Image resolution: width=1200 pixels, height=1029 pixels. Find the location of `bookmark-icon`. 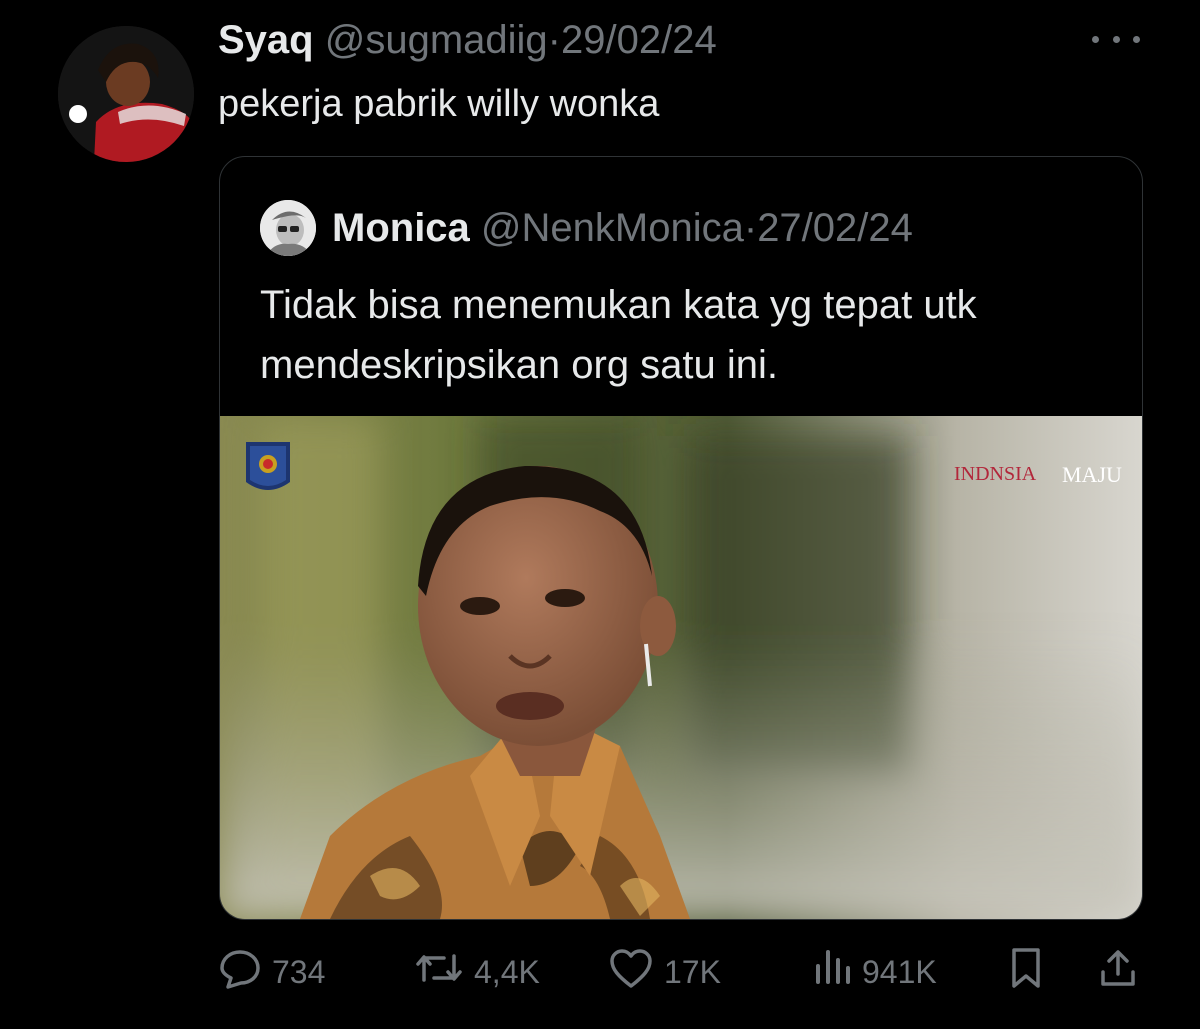

bookmark-icon is located at coordinates (1026, 972).